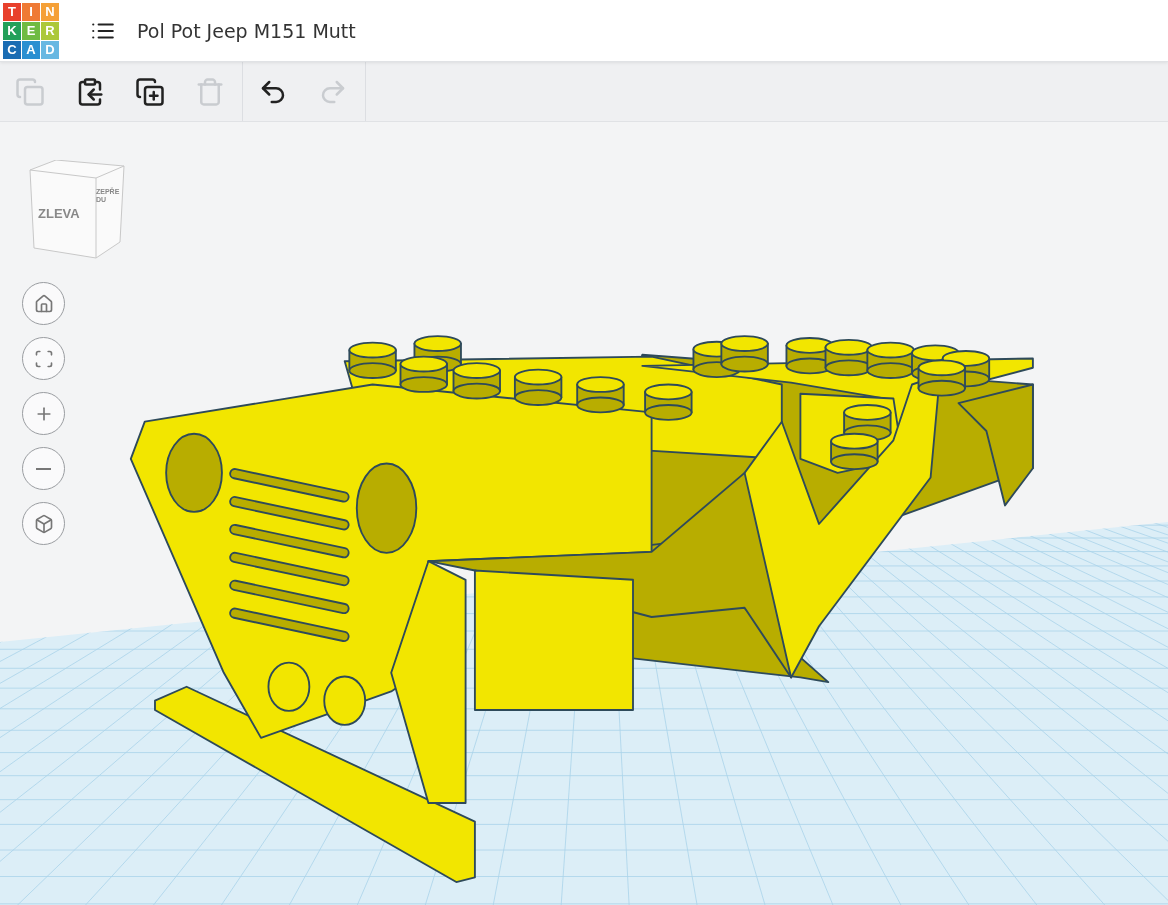  Describe the element at coordinates (12, 11) in the screenshot. I see `logo-letter: T` at that location.